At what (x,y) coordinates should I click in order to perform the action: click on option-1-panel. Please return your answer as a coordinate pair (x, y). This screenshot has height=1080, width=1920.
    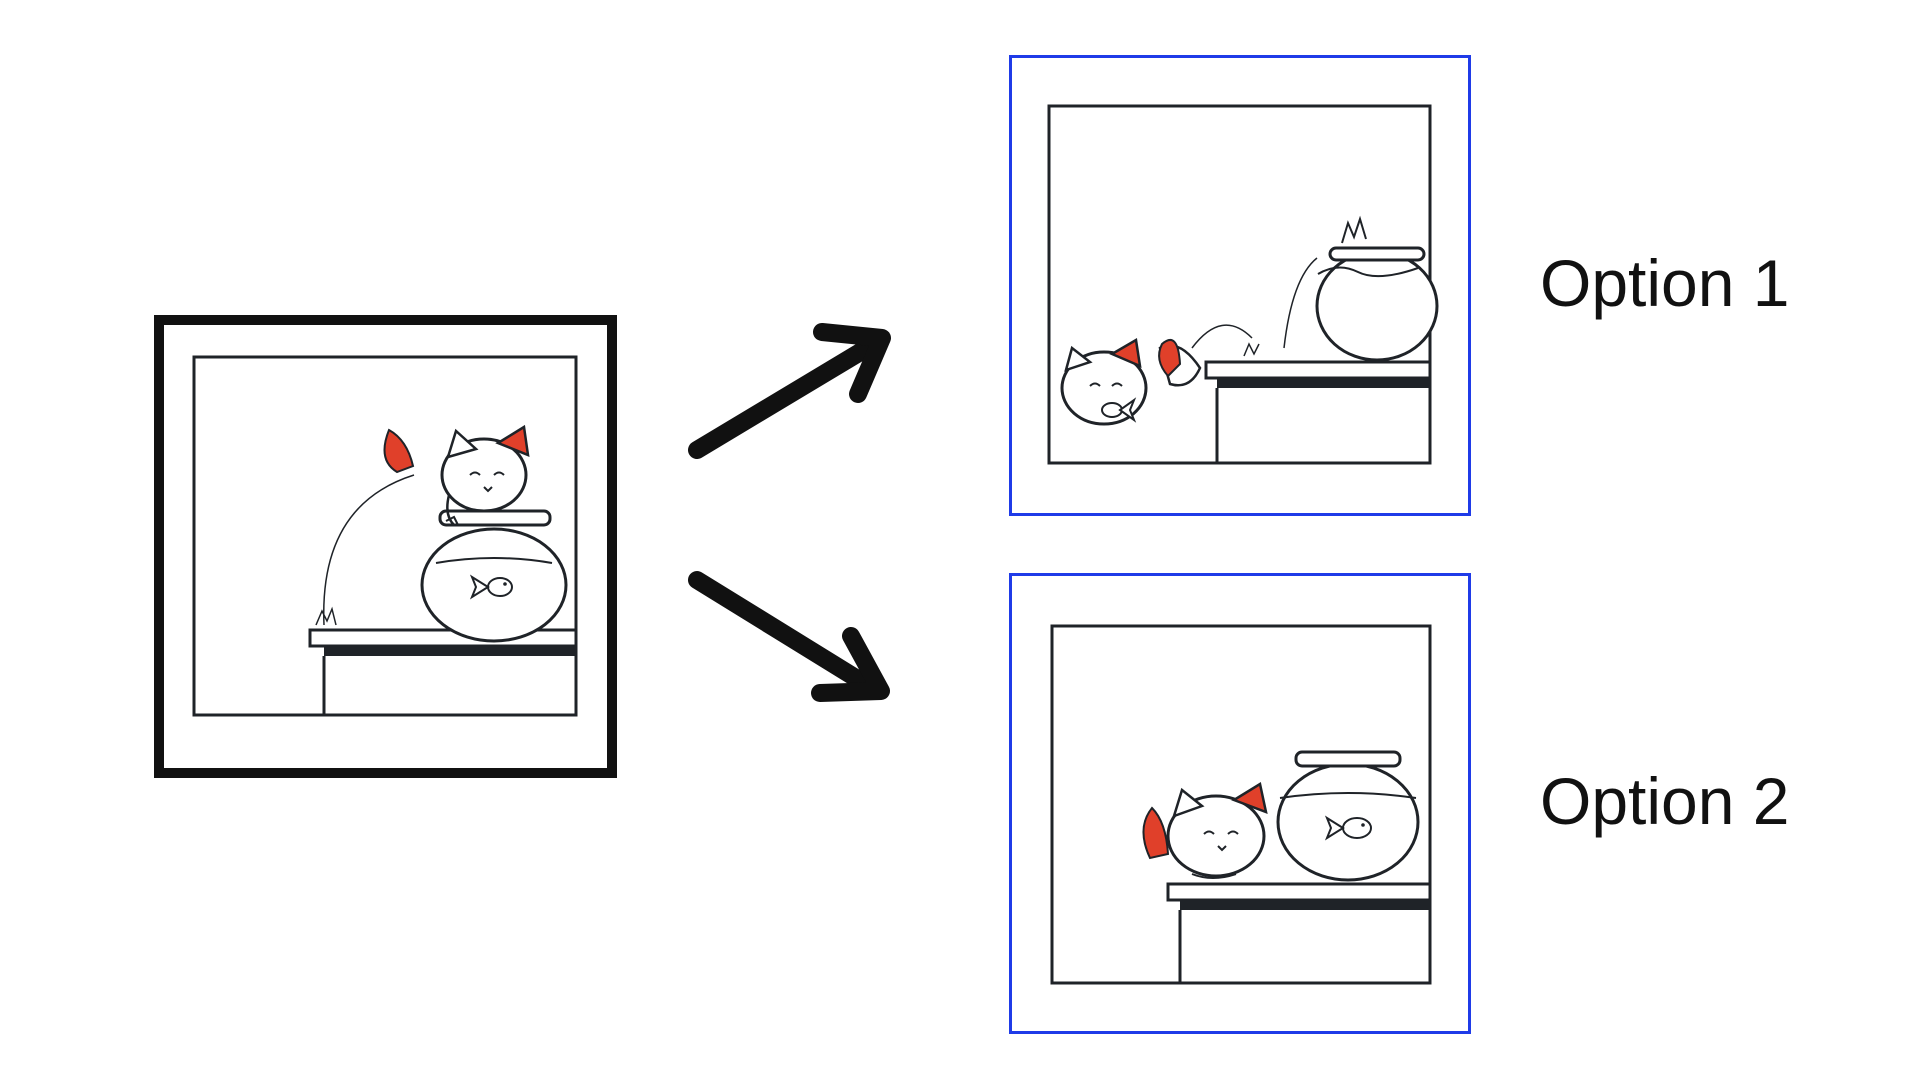
    Looking at the image, I should click on (1240, 285).